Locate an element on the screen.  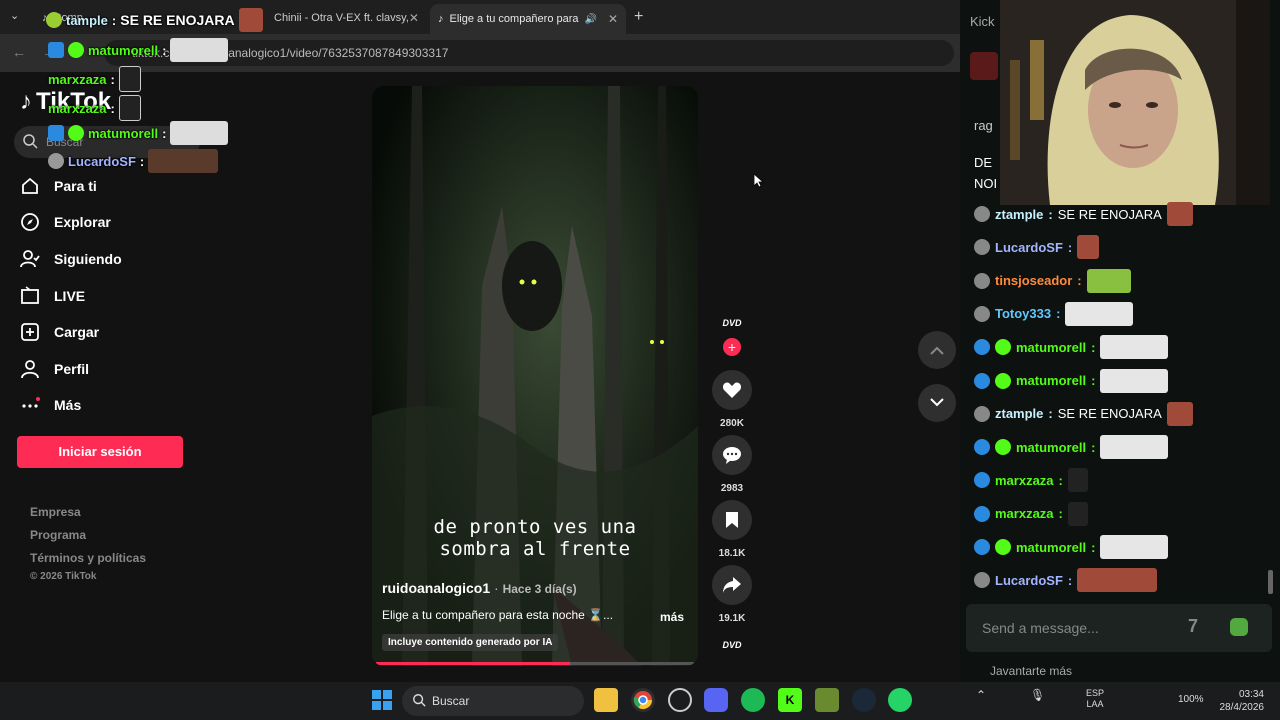
language-indicator: ESP LAA is located at coordinates (1095, 699).